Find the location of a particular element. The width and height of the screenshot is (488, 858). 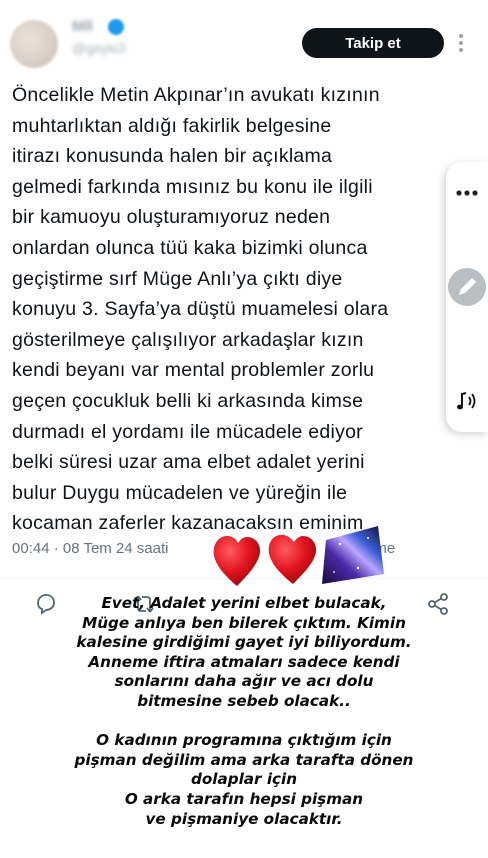

tweet-timestamp: 00:44 · 08 Tem 24 saati is located at coordinates (90, 548).